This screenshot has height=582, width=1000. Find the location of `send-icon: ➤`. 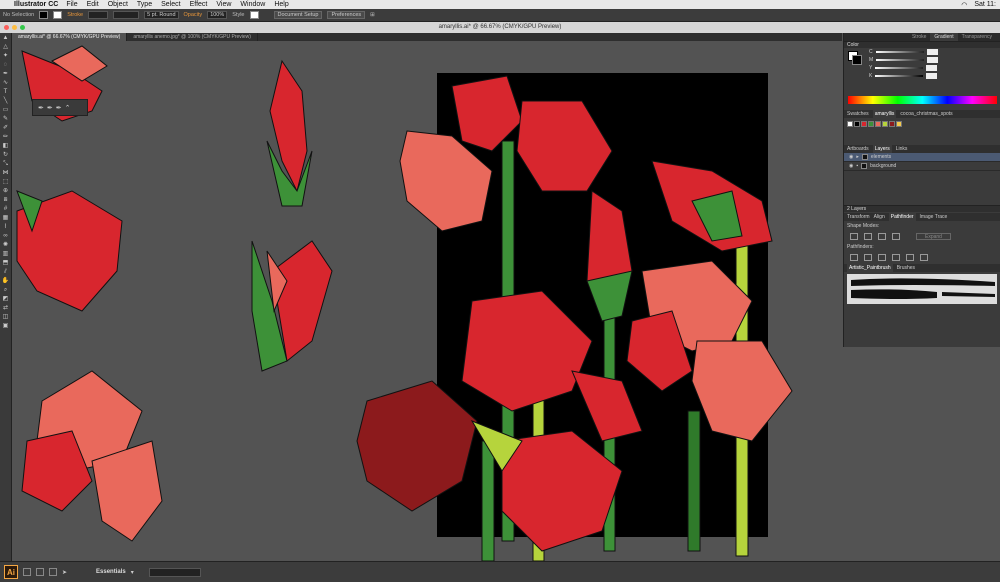

send-icon: ➤ is located at coordinates (64, 572).